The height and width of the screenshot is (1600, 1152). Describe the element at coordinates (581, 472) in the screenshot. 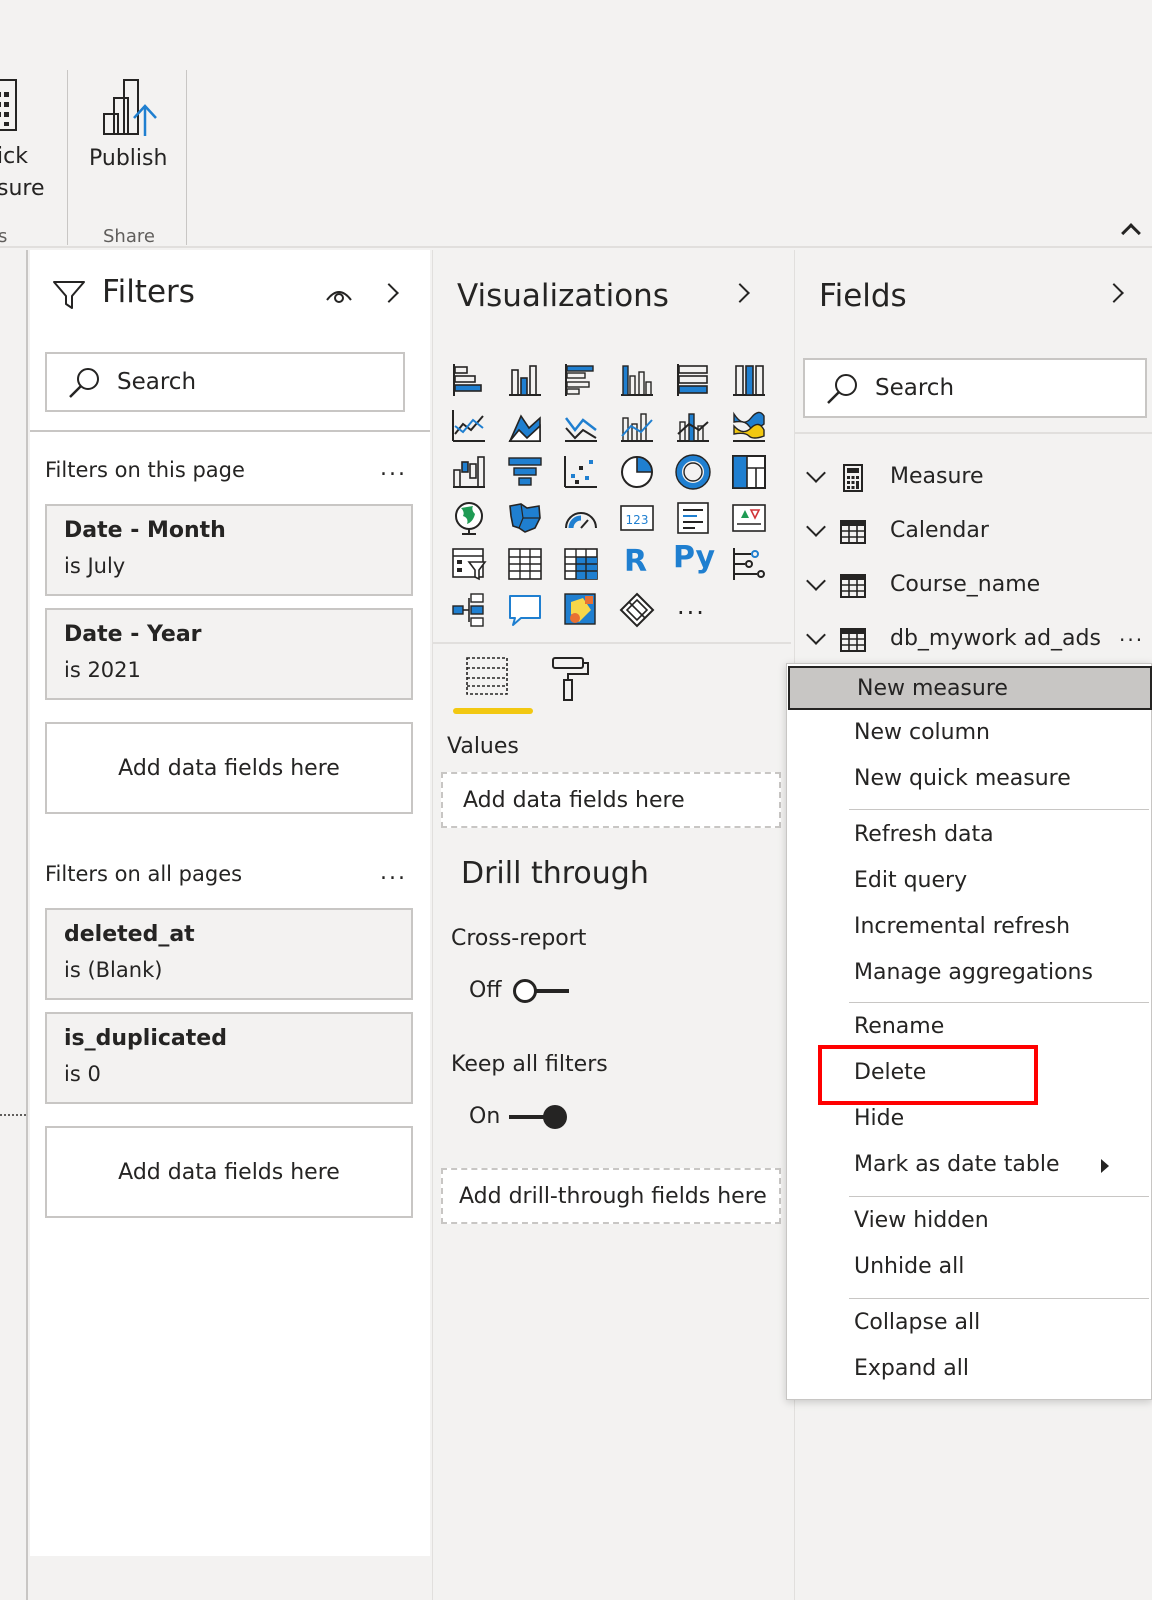

I see `scatter-chart-icon` at that location.